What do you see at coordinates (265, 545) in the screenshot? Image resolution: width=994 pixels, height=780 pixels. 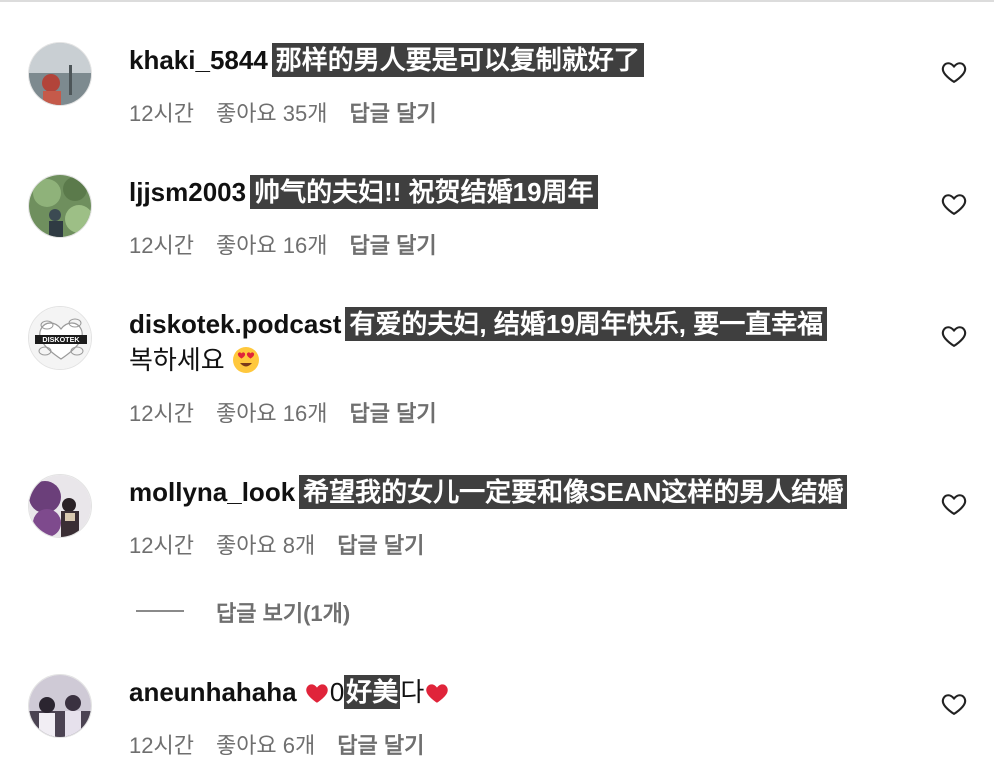 I see `comment-likes: 좋아요 8개` at bounding box center [265, 545].